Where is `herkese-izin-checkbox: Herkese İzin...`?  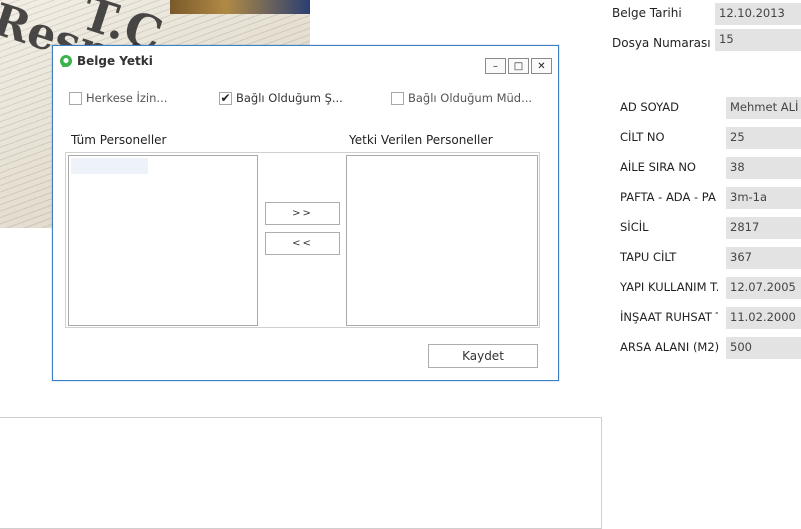 herkese-izin-checkbox: Herkese İzin... is located at coordinates (118, 98).